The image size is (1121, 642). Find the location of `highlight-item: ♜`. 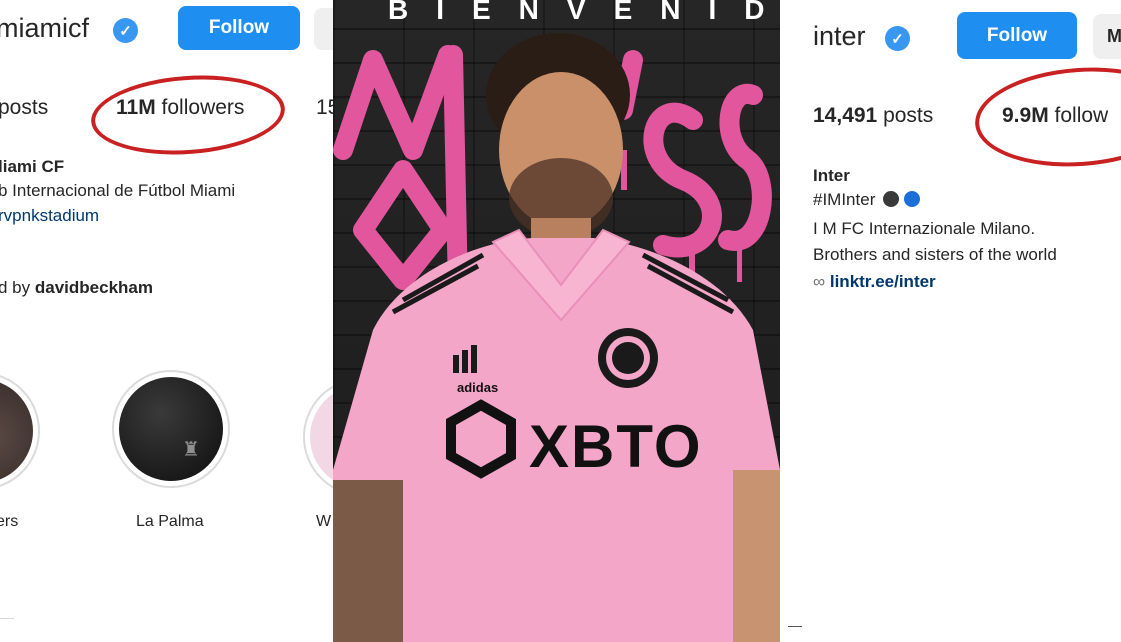

highlight-item: ♜ is located at coordinates (171, 429).